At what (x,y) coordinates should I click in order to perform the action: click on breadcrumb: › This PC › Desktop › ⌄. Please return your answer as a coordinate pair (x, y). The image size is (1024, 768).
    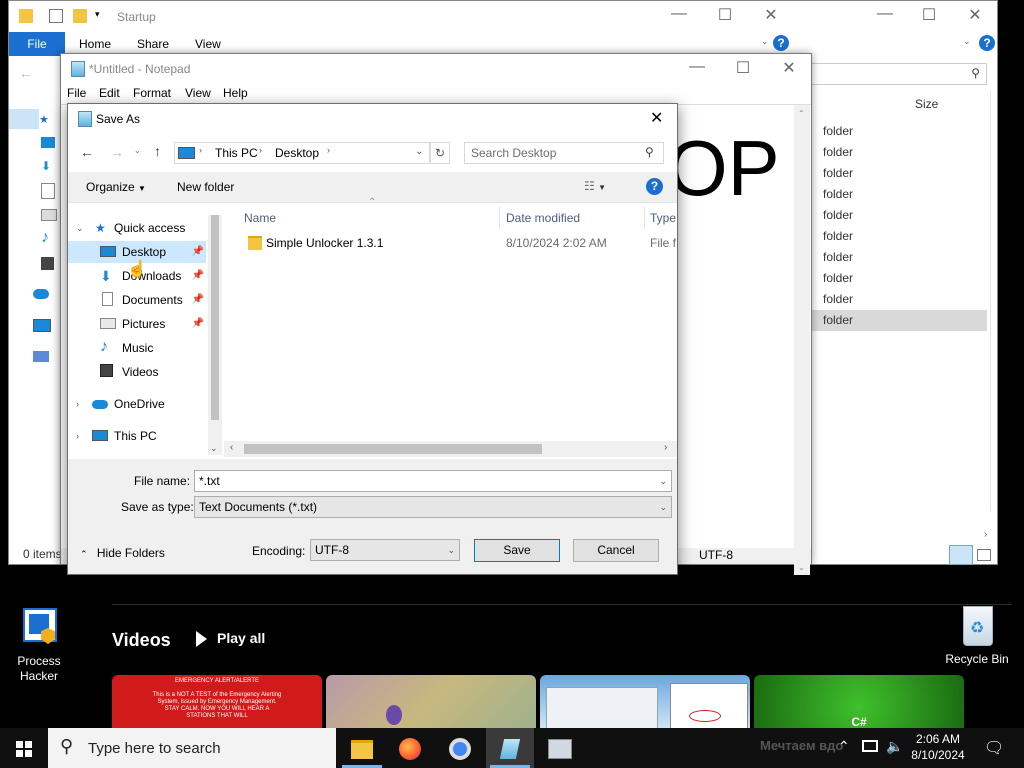
    Looking at the image, I should click on (302, 153).